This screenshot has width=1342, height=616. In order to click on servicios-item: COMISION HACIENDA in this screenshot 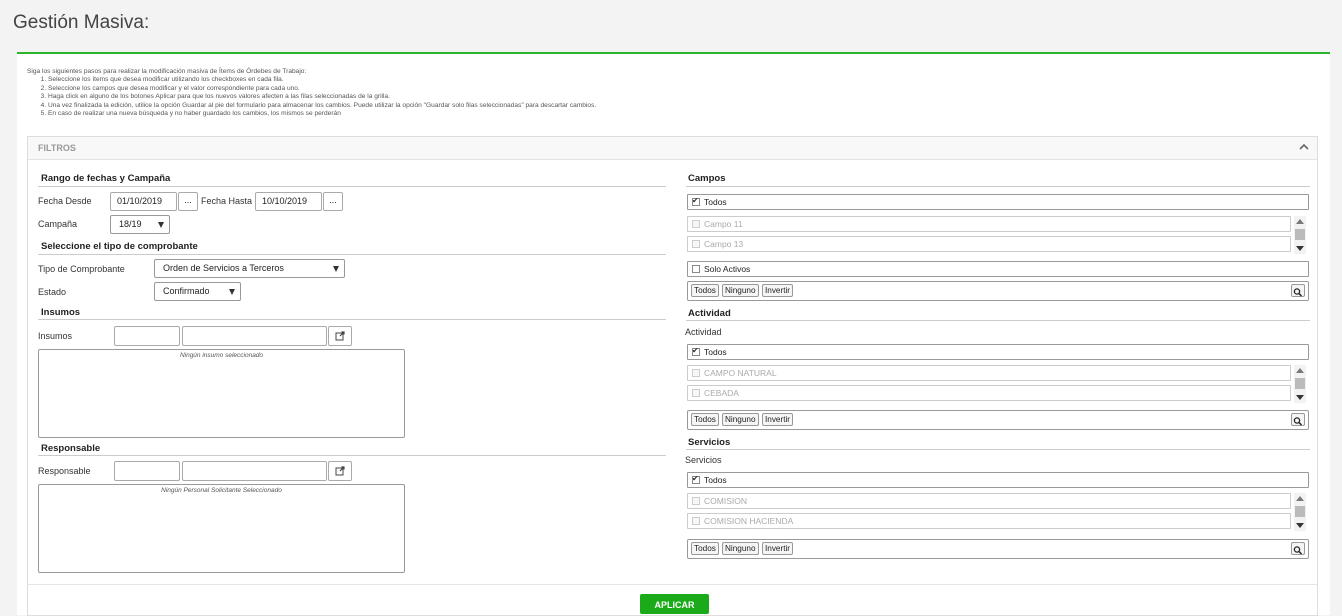, I will do `click(989, 521)`.